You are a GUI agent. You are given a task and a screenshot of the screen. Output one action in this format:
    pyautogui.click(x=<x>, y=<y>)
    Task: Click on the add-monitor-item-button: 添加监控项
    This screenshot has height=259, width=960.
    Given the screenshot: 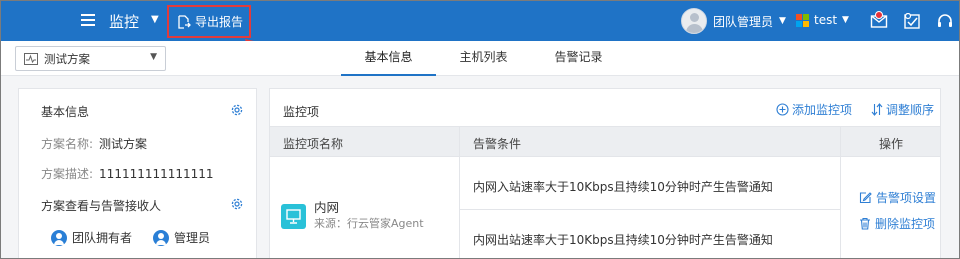 What is the action you would take?
    pyautogui.click(x=814, y=109)
    